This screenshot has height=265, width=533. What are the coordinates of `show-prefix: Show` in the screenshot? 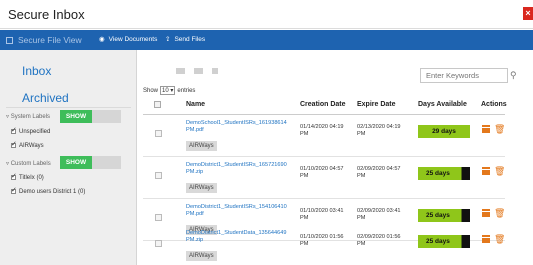 It's located at (151, 91).